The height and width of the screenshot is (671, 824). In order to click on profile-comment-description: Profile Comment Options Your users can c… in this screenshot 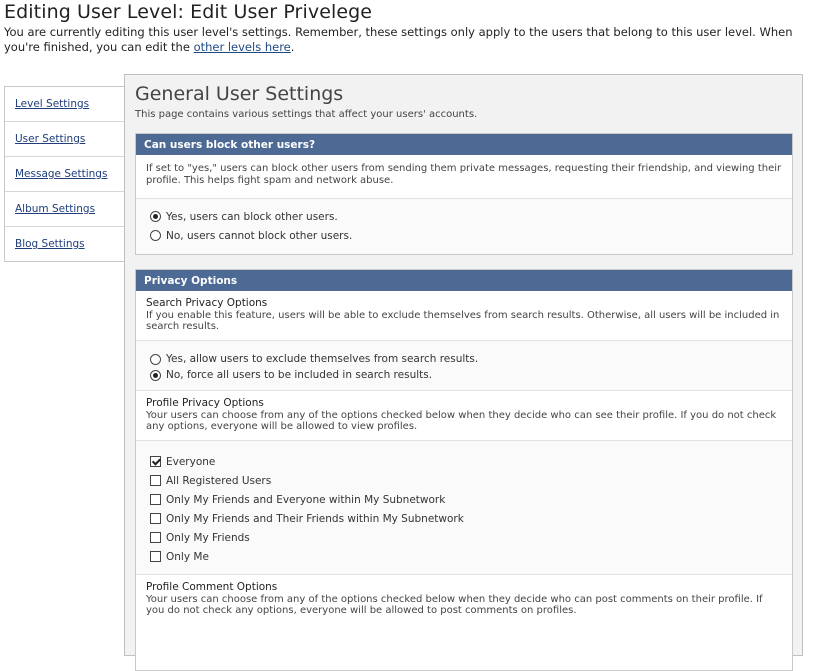, I will do `click(464, 599)`.